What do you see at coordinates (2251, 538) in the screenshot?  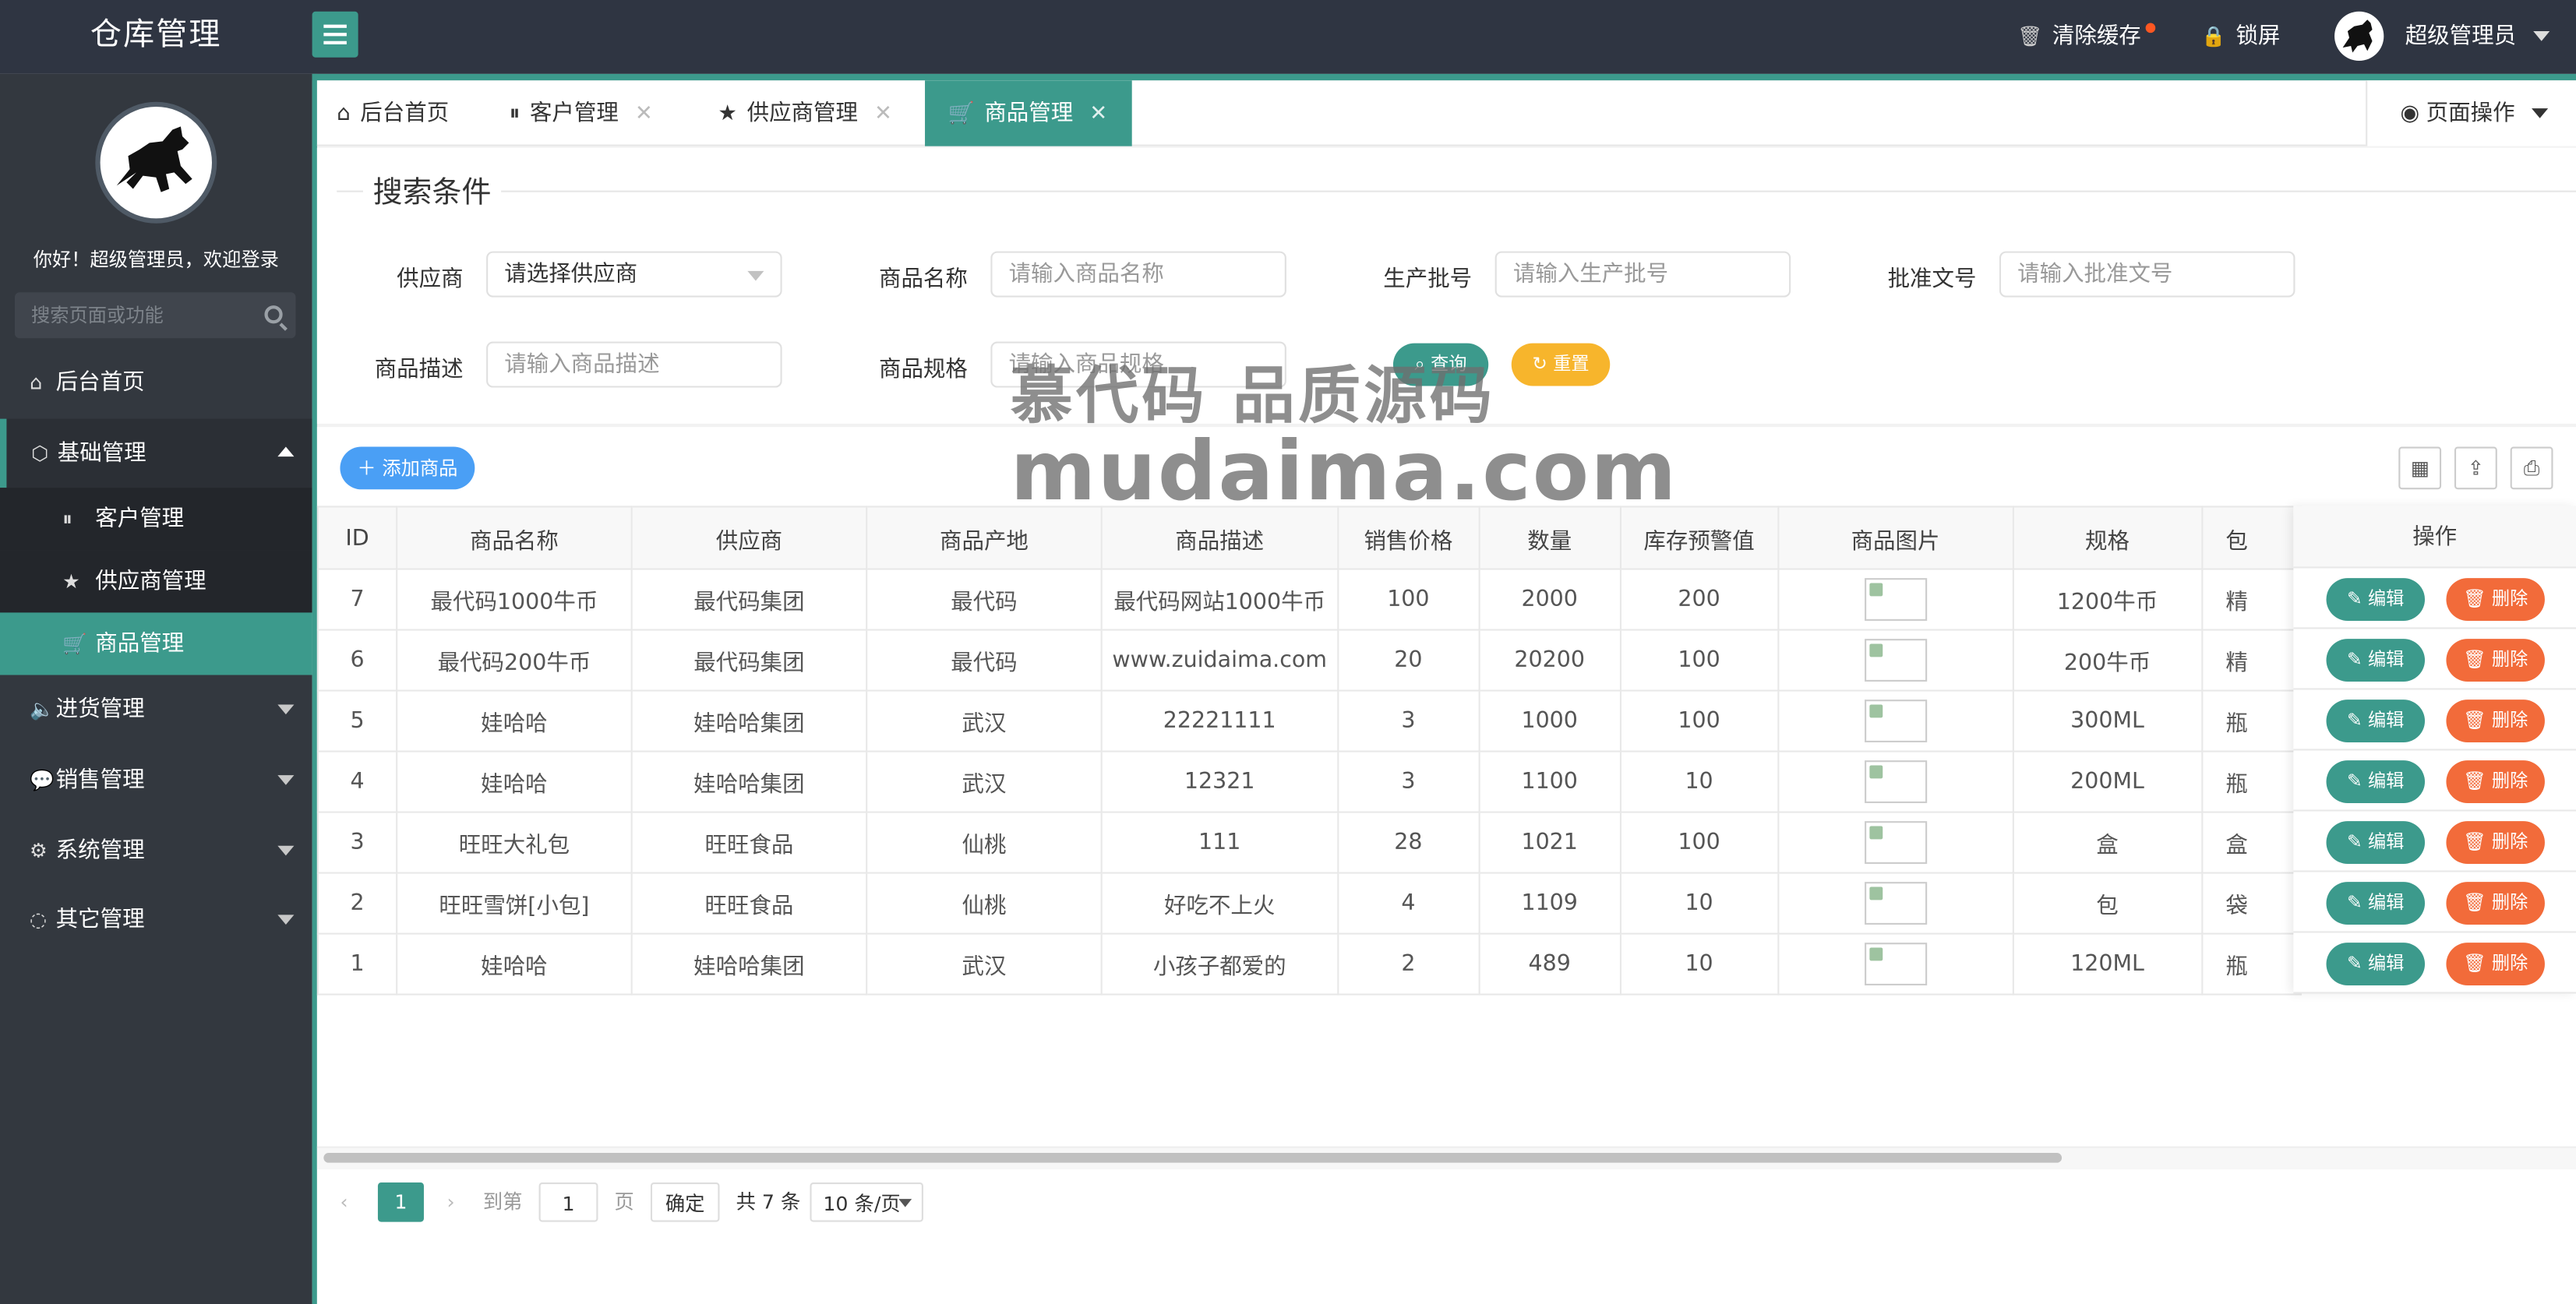 I see `column-header: 包` at bounding box center [2251, 538].